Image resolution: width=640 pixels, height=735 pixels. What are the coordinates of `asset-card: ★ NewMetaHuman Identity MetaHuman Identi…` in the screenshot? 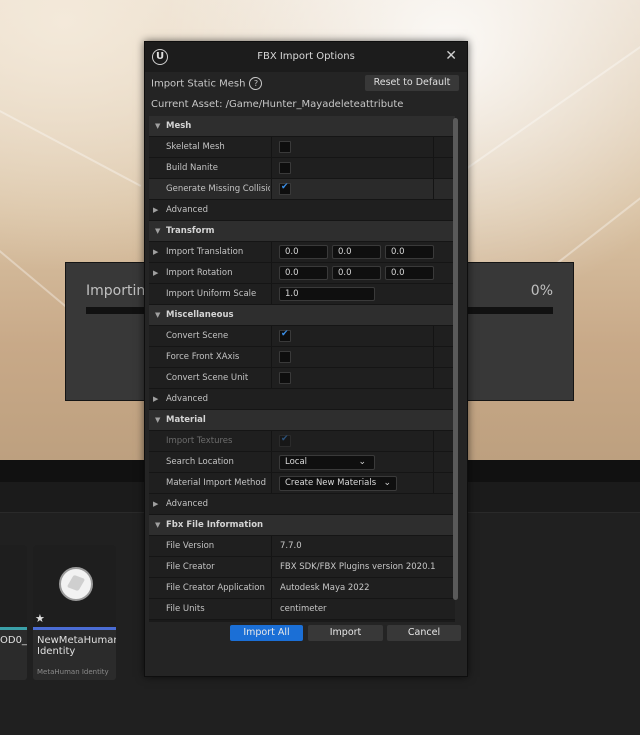 It's located at (74, 612).